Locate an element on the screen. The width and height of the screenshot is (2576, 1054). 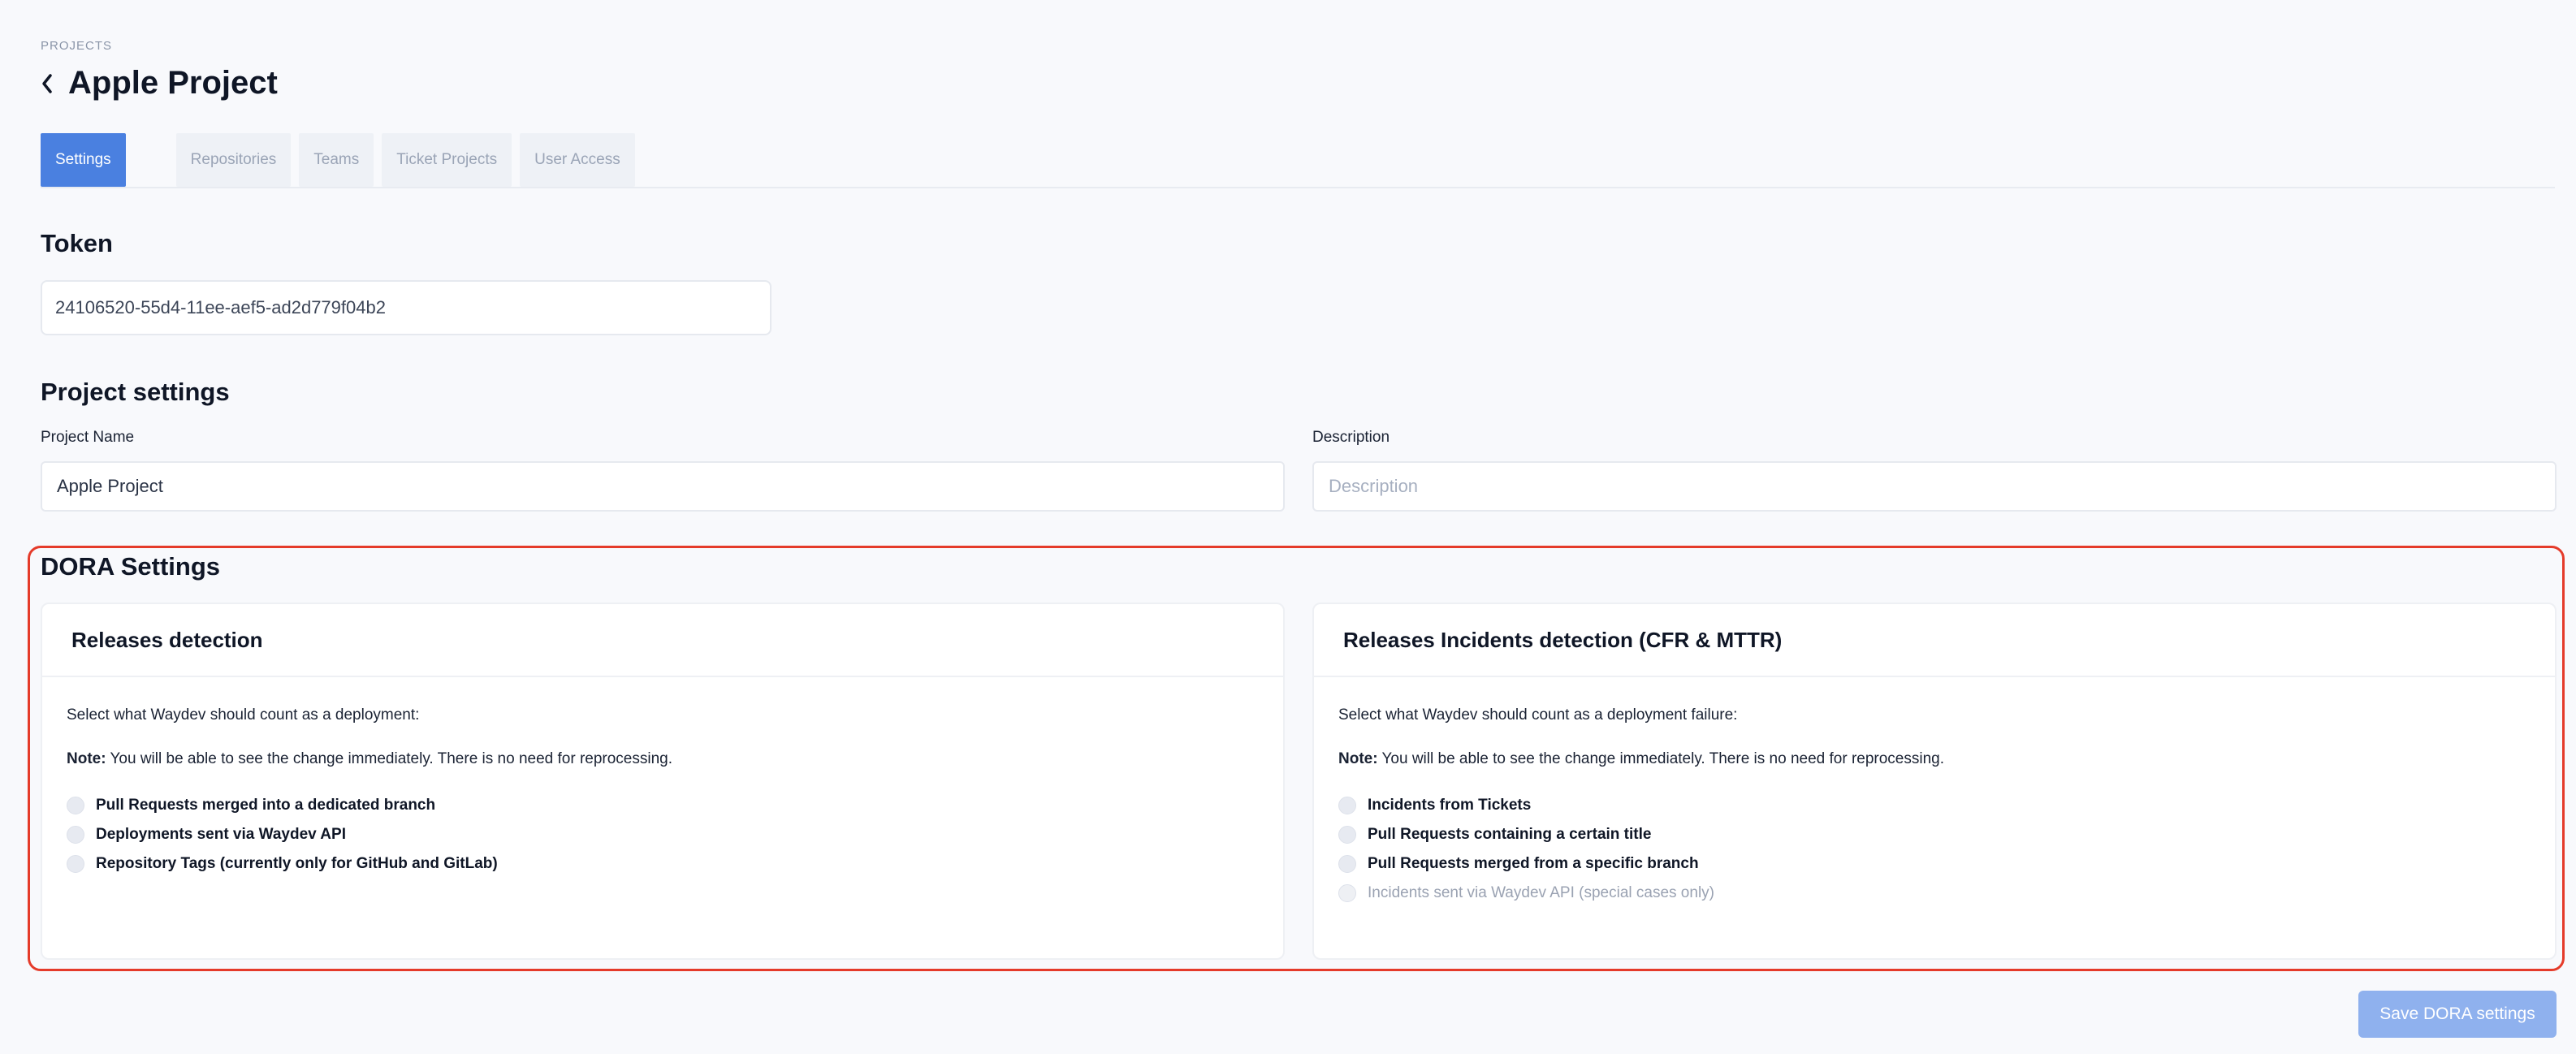
title-row: Apple Project is located at coordinates (160, 83).